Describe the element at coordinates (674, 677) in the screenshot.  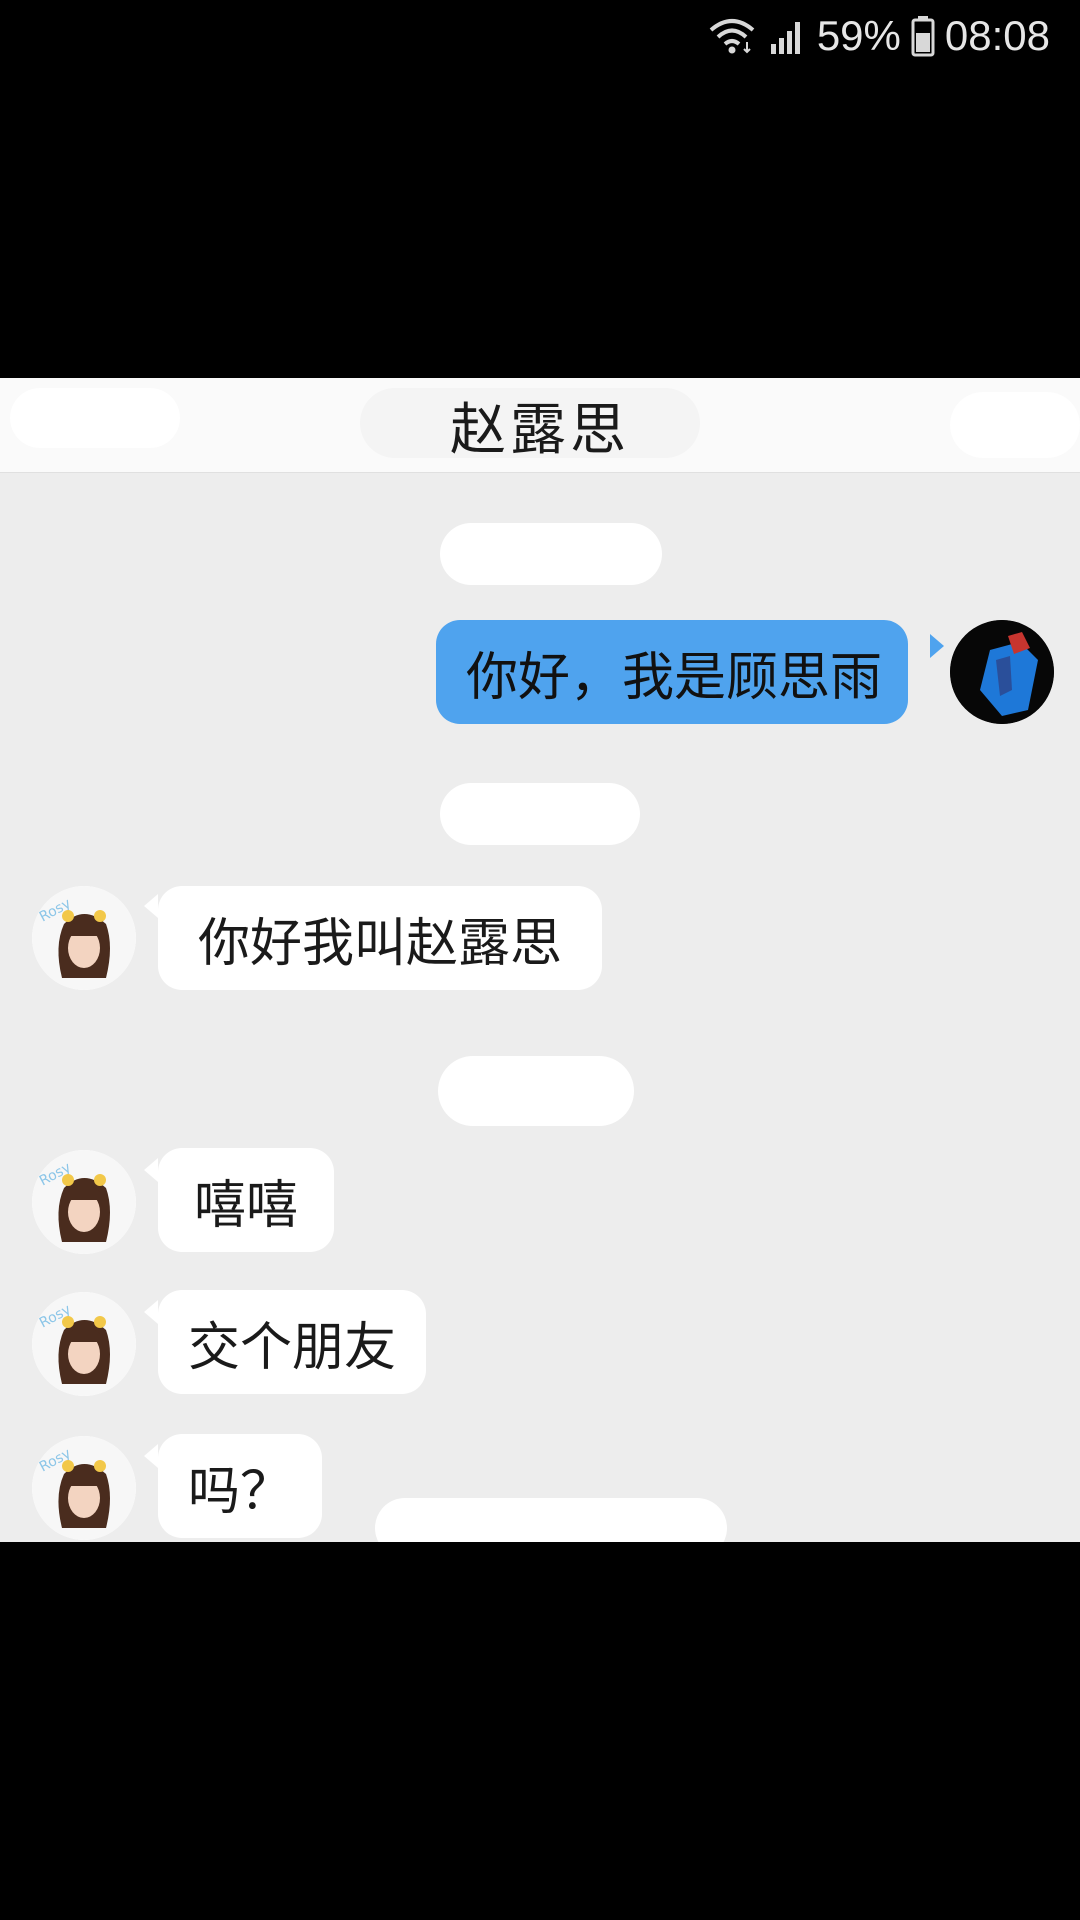
I see `message-text: 你好，我是顾思雨` at that location.